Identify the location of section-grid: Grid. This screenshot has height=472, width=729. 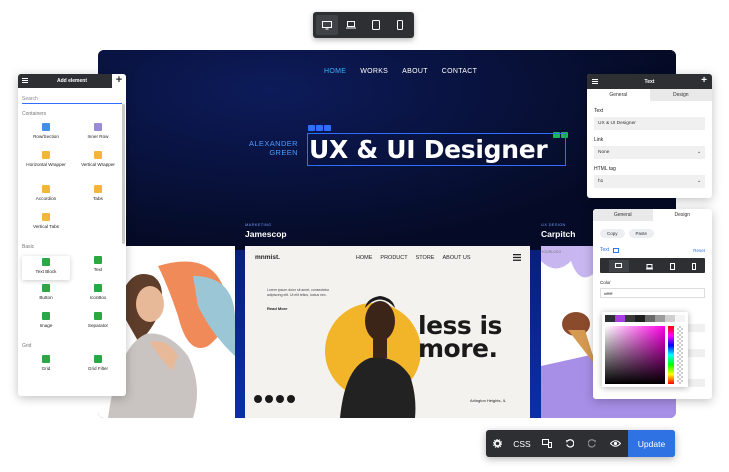
(27, 346).